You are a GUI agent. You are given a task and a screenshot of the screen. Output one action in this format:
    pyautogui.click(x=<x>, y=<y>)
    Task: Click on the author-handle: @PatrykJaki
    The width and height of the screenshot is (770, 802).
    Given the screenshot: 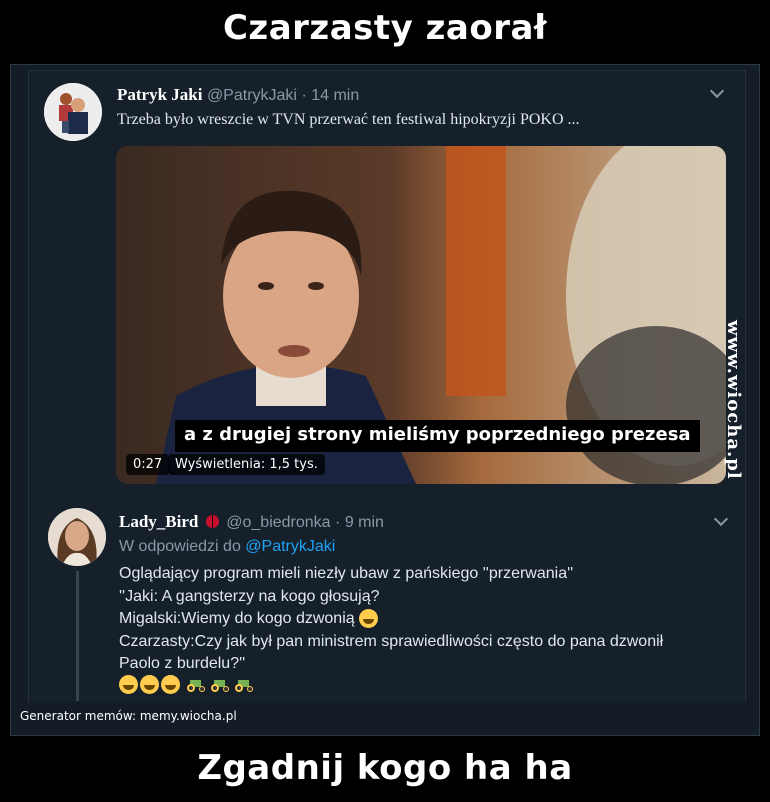 What is the action you would take?
    pyautogui.click(x=252, y=95)
    